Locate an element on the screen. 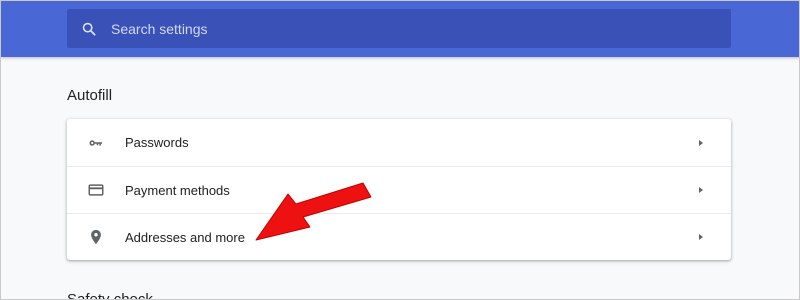 This screenshot has width=800, height=300. key-icon is located at coordinates (96, 143).